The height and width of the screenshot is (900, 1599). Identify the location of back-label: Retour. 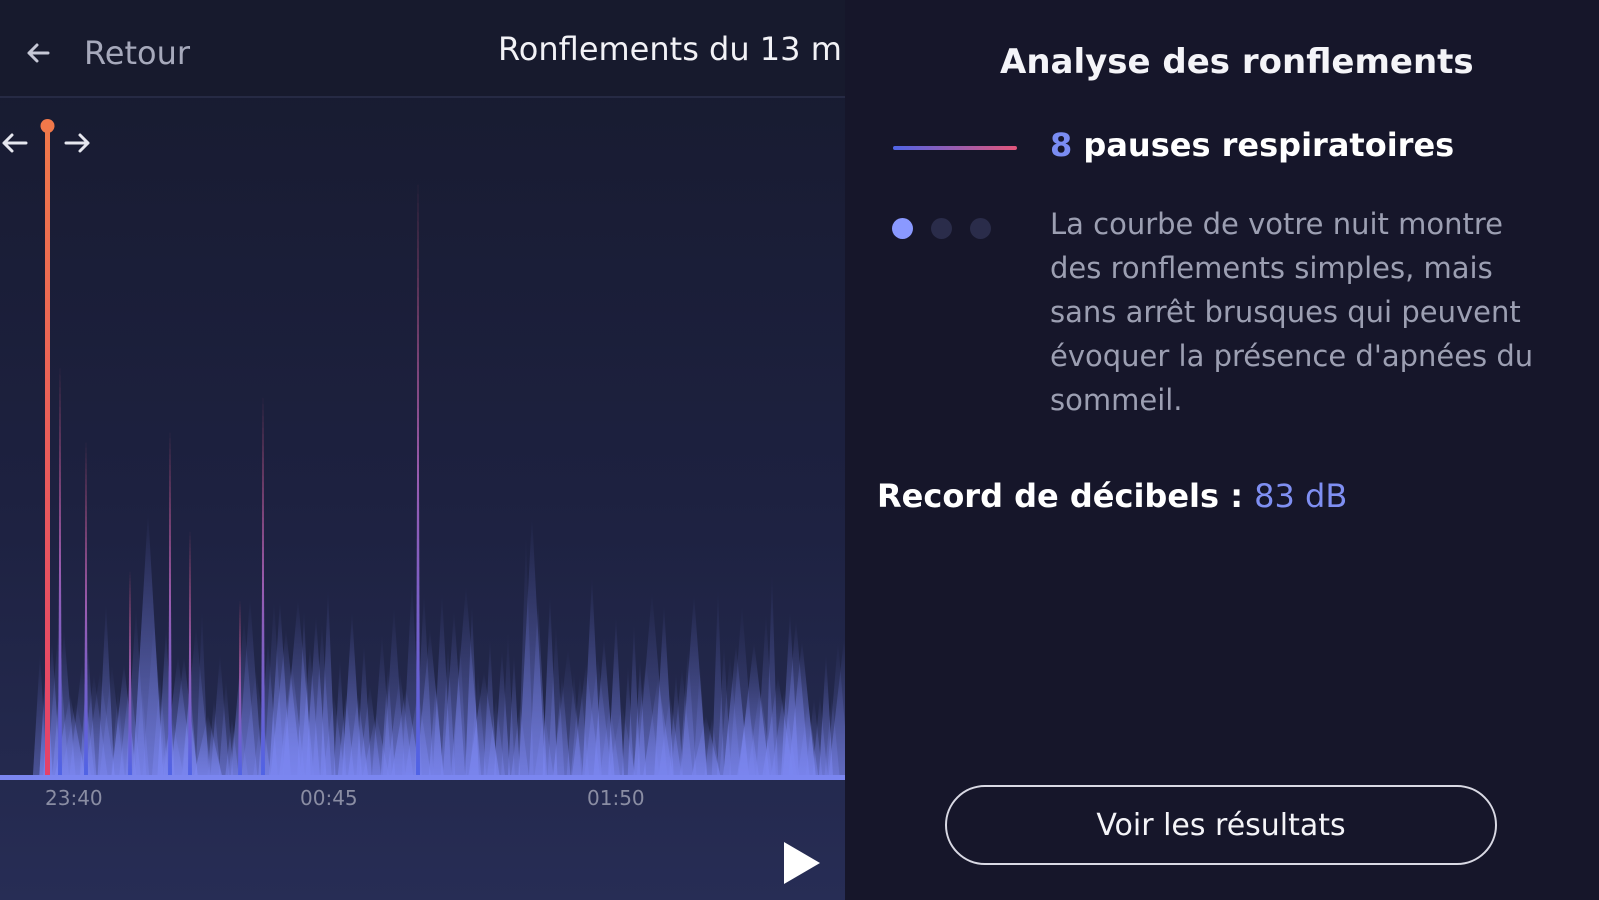
(137, 53).